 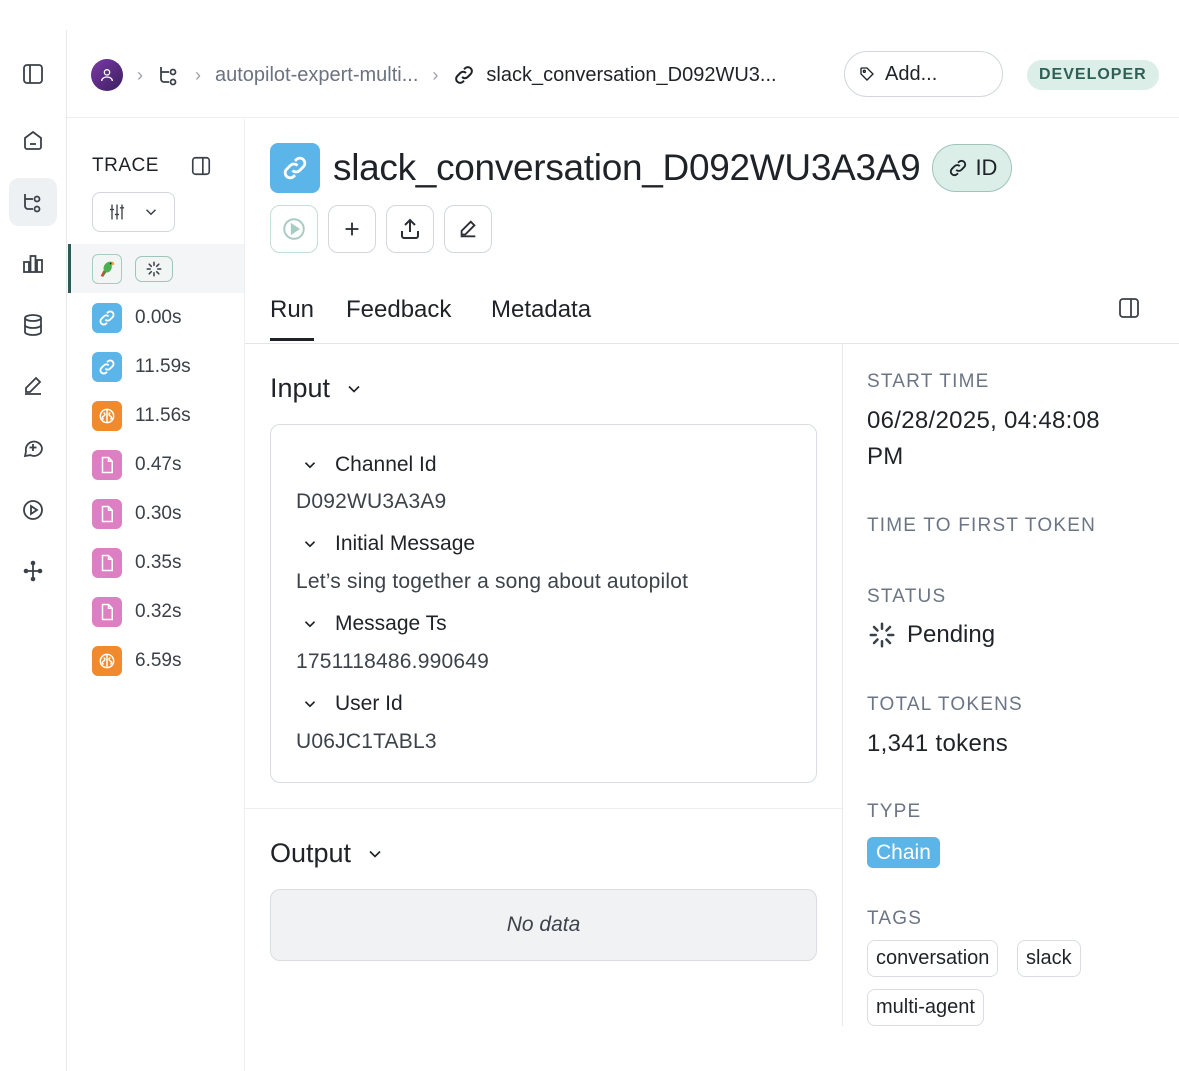 What do you see at coordinates (33, 386) in the screenshot?
I see `annotation-icon` at bounding box center [33, 386].